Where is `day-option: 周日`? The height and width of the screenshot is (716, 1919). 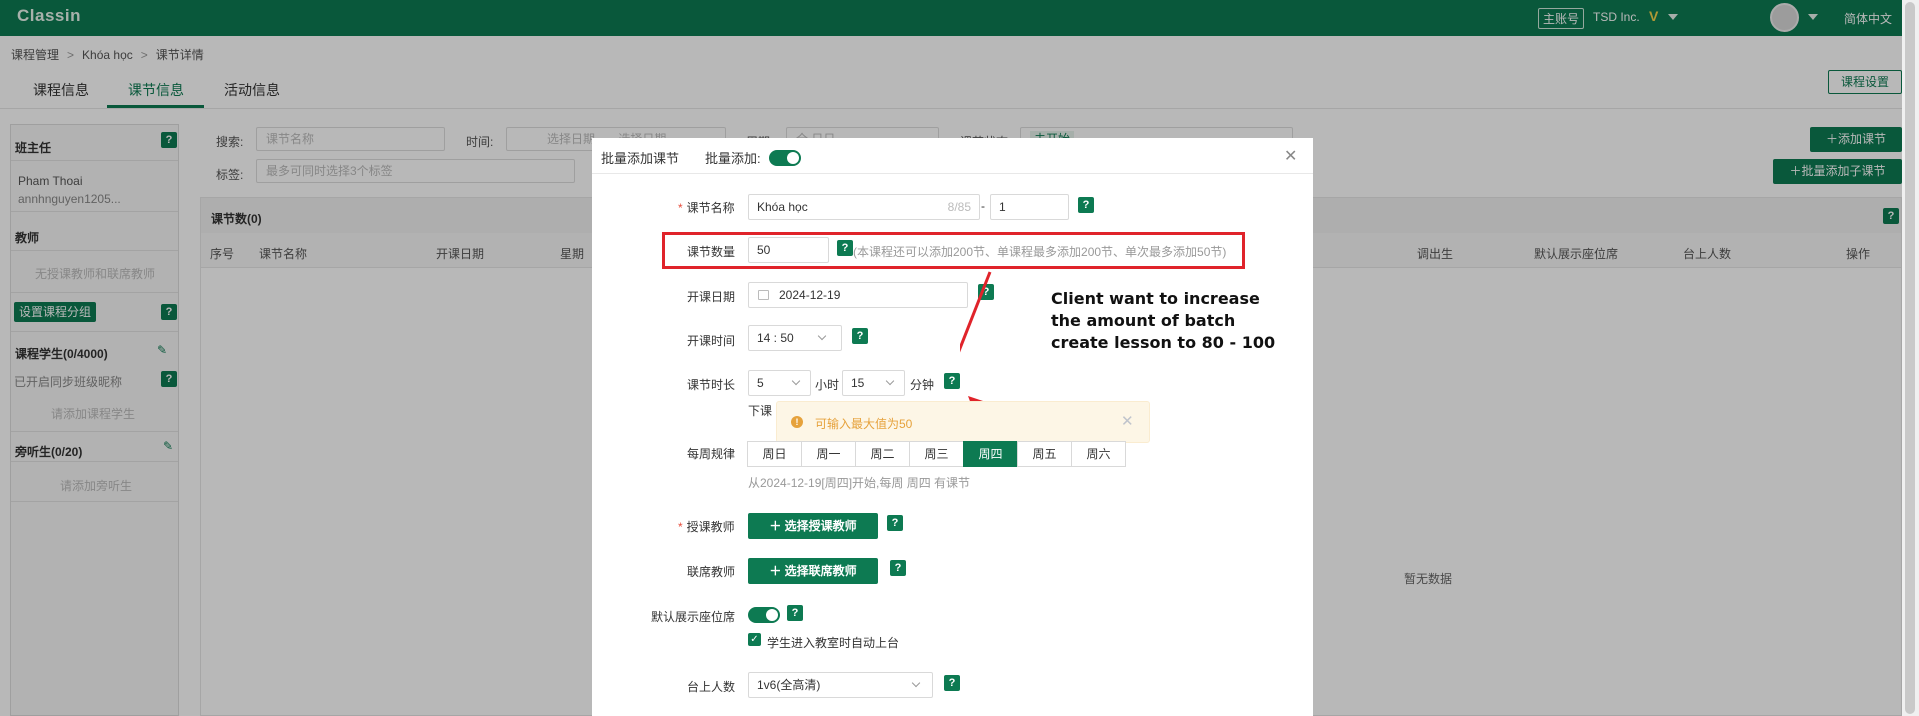
day-option: 周日 is located at coordinates (774, 454).